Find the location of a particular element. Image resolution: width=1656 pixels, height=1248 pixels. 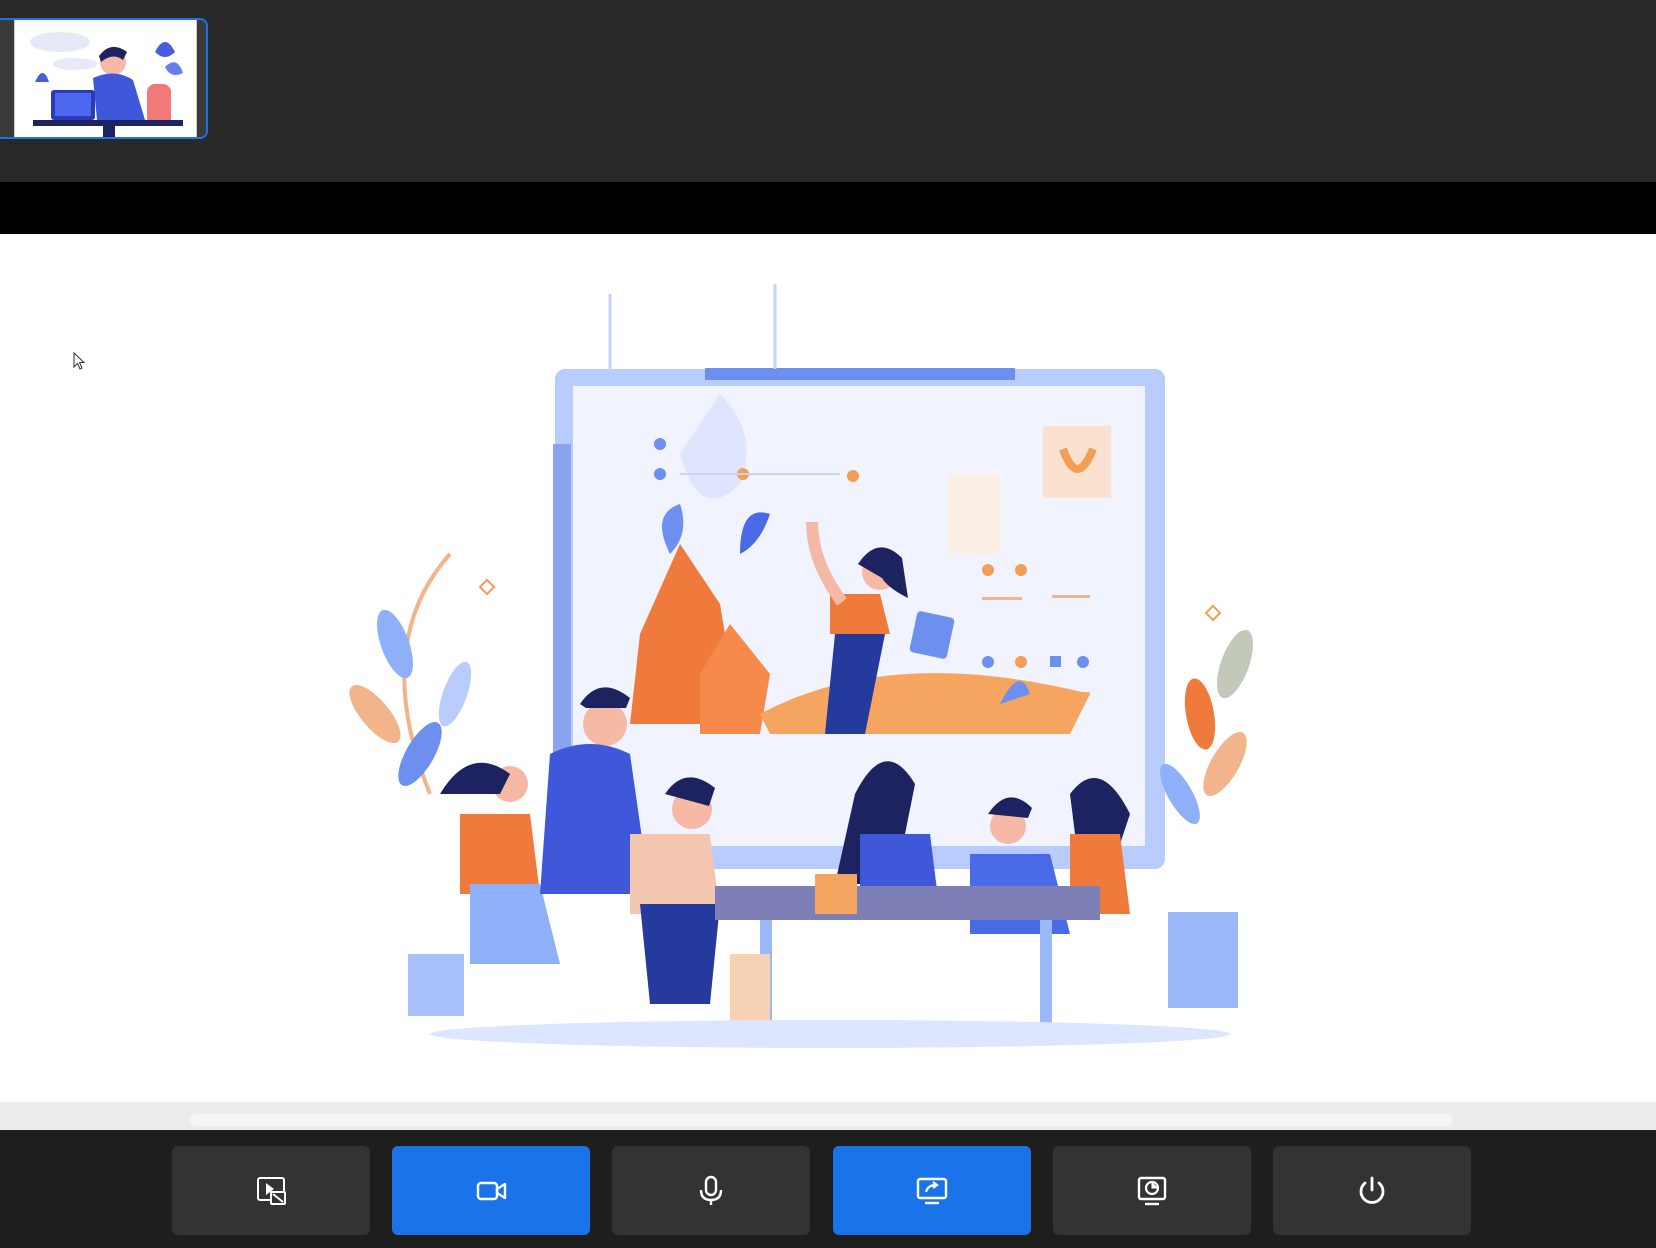

self-view-video is located at coordinates (105, 78).